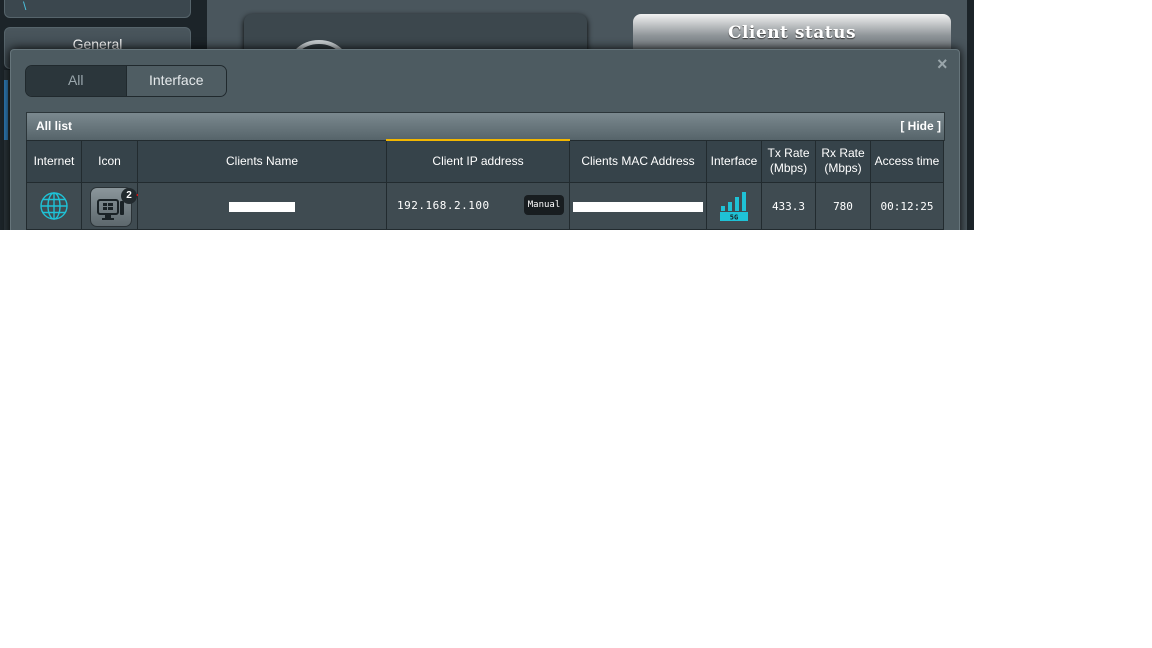 The image size is (1152, 648). What do you see at coordinates (638, 161) in the screenshot?
I see `column-header-mac-address: Clients MAC Address` at bounding box center [638, 161].